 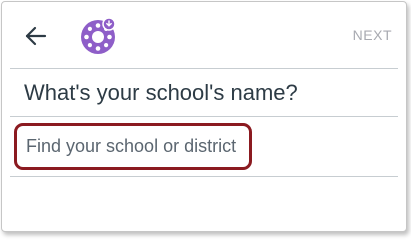 I want to click on next-button: NEXT, so click(x=372, y=35).